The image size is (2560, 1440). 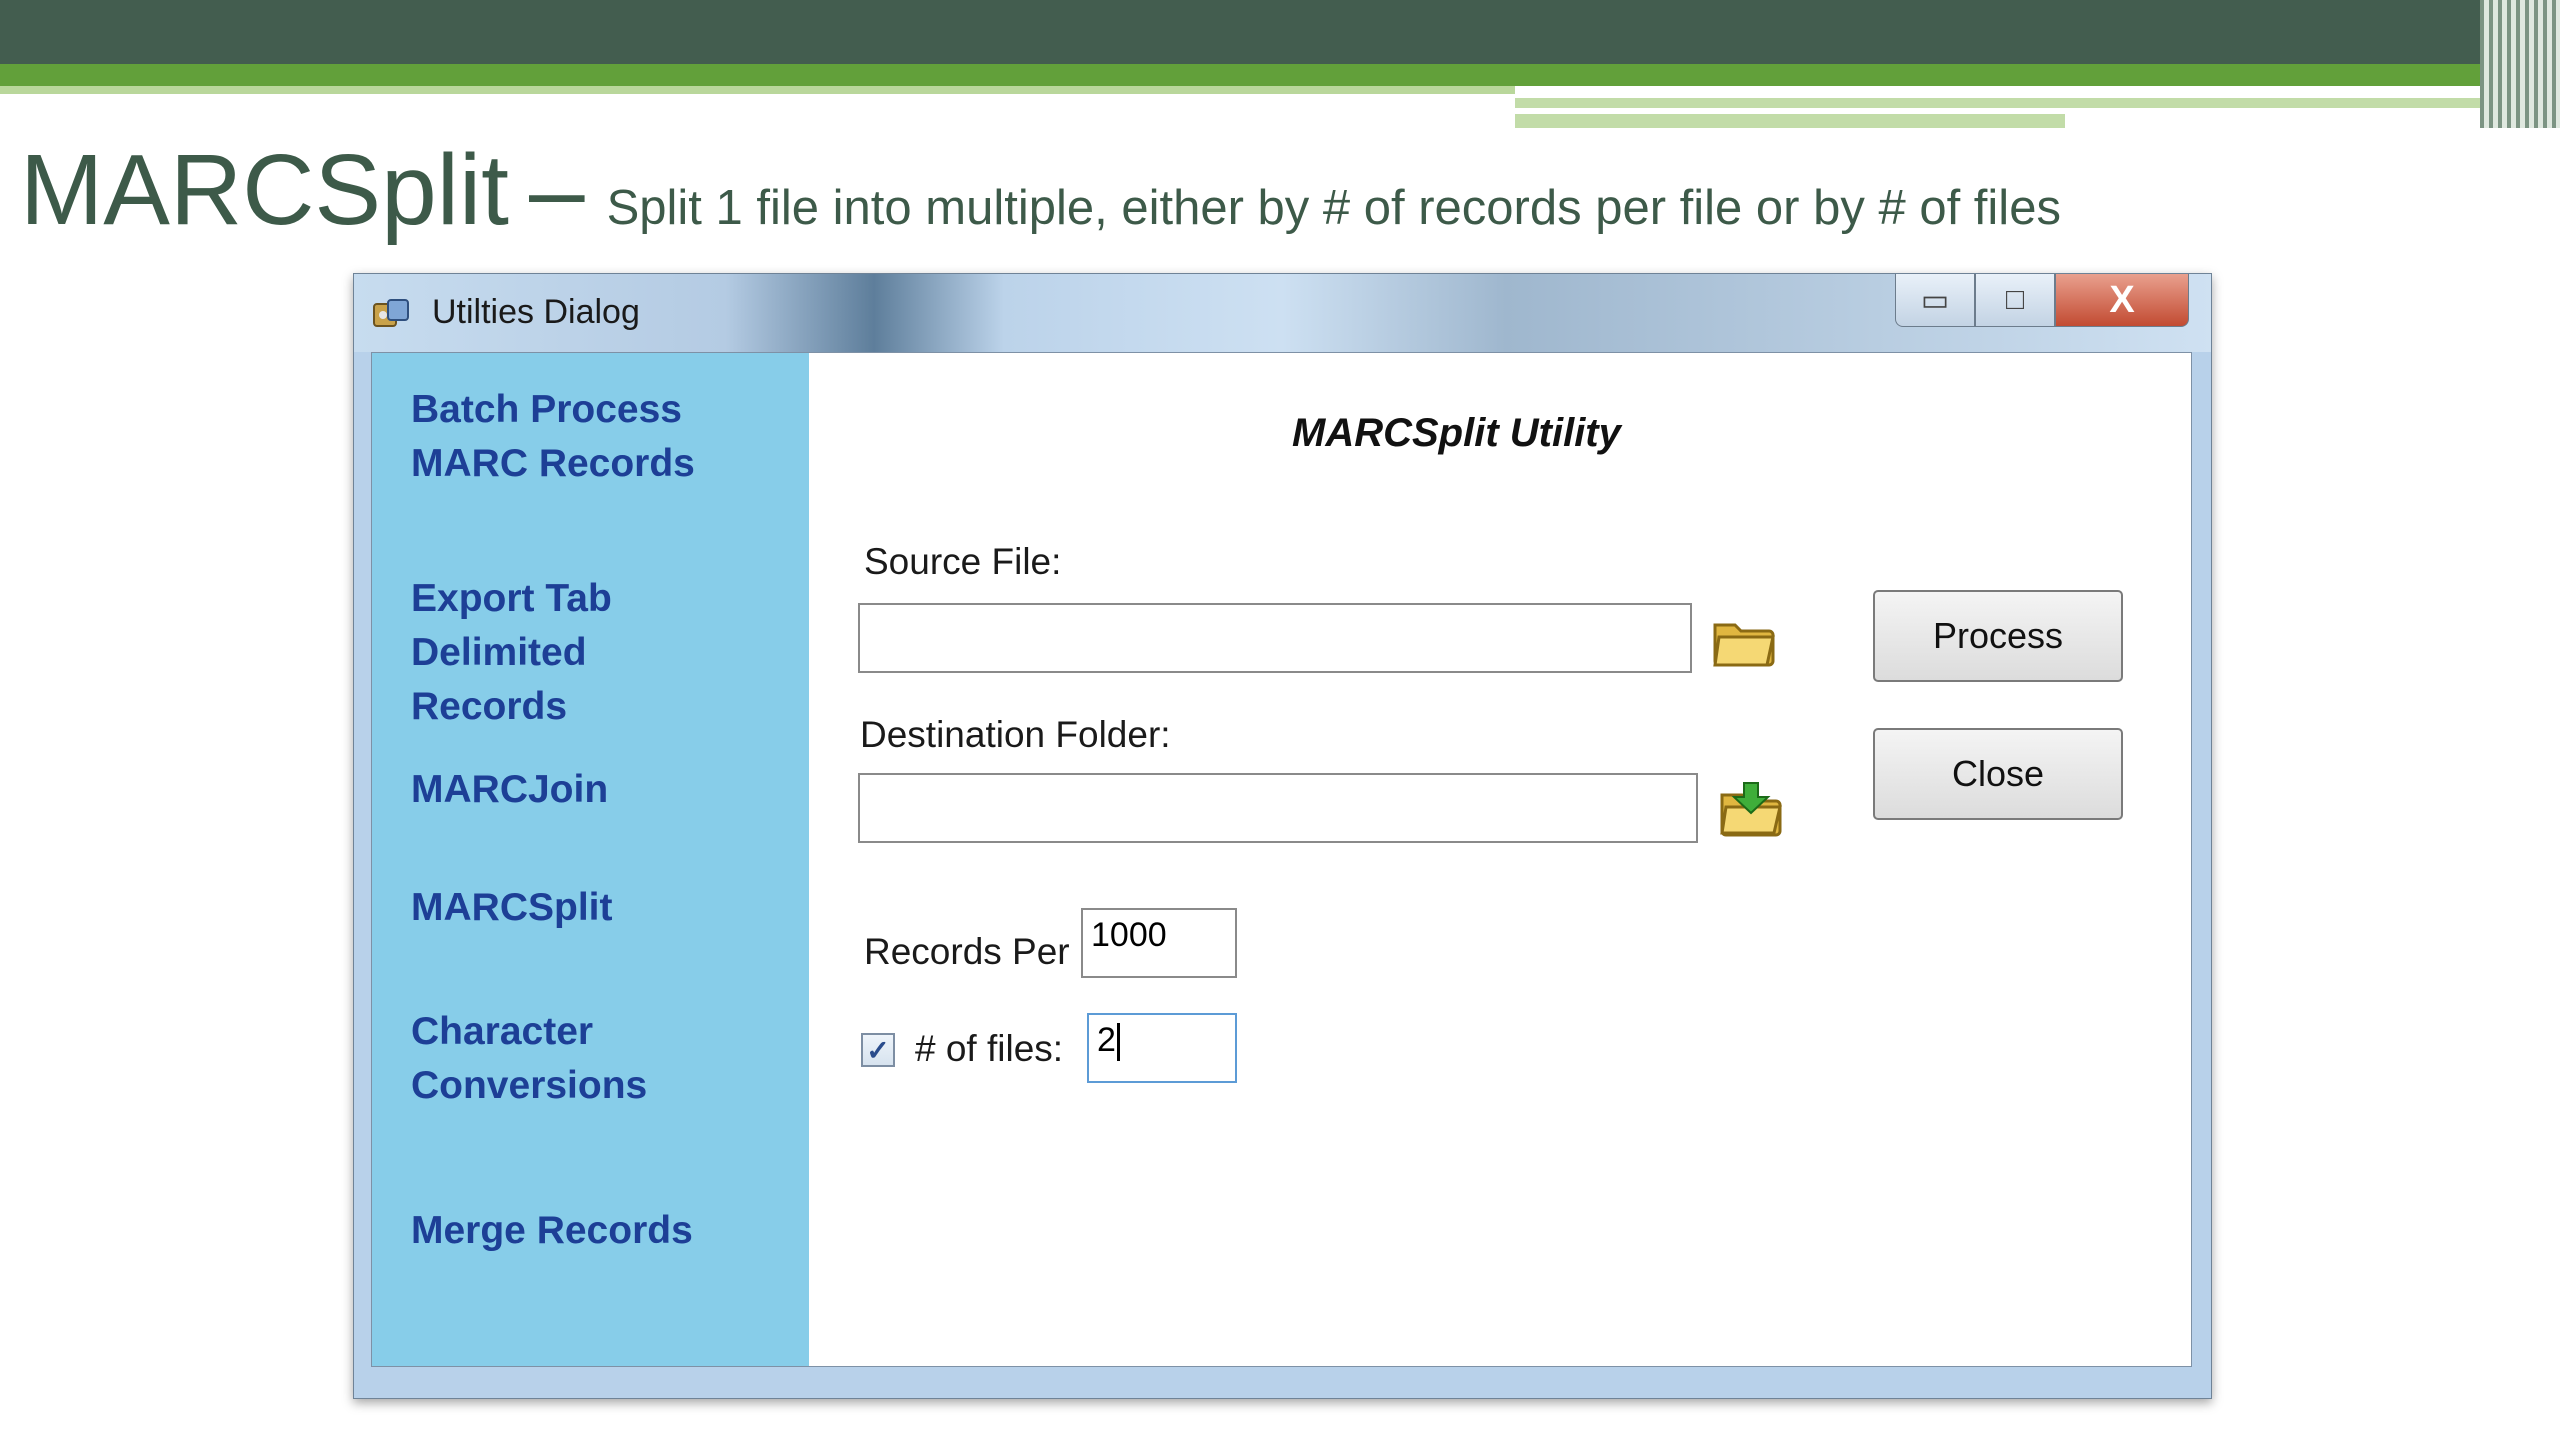 What do you see at coordinates (878, 1050) in the screenshot?
I see `files-checkbox: ✓` at bounding box center [878, 1050].